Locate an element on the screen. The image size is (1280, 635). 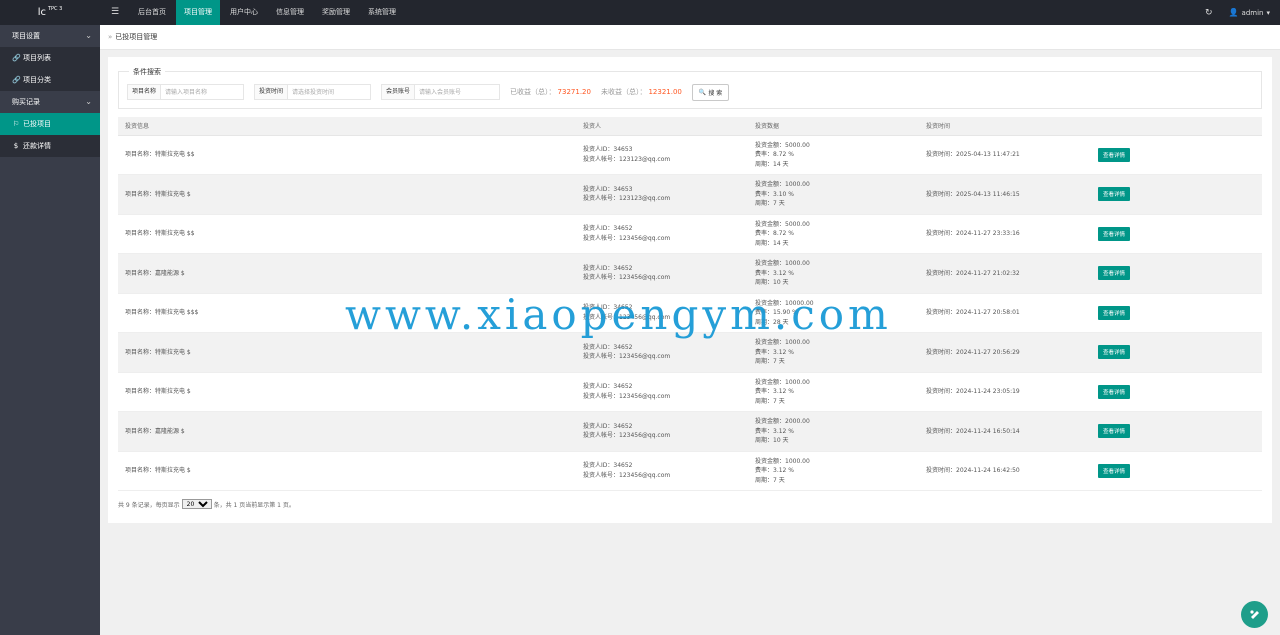
invest-rate: 费率：8.72 % is located at coordinates (774, 154).